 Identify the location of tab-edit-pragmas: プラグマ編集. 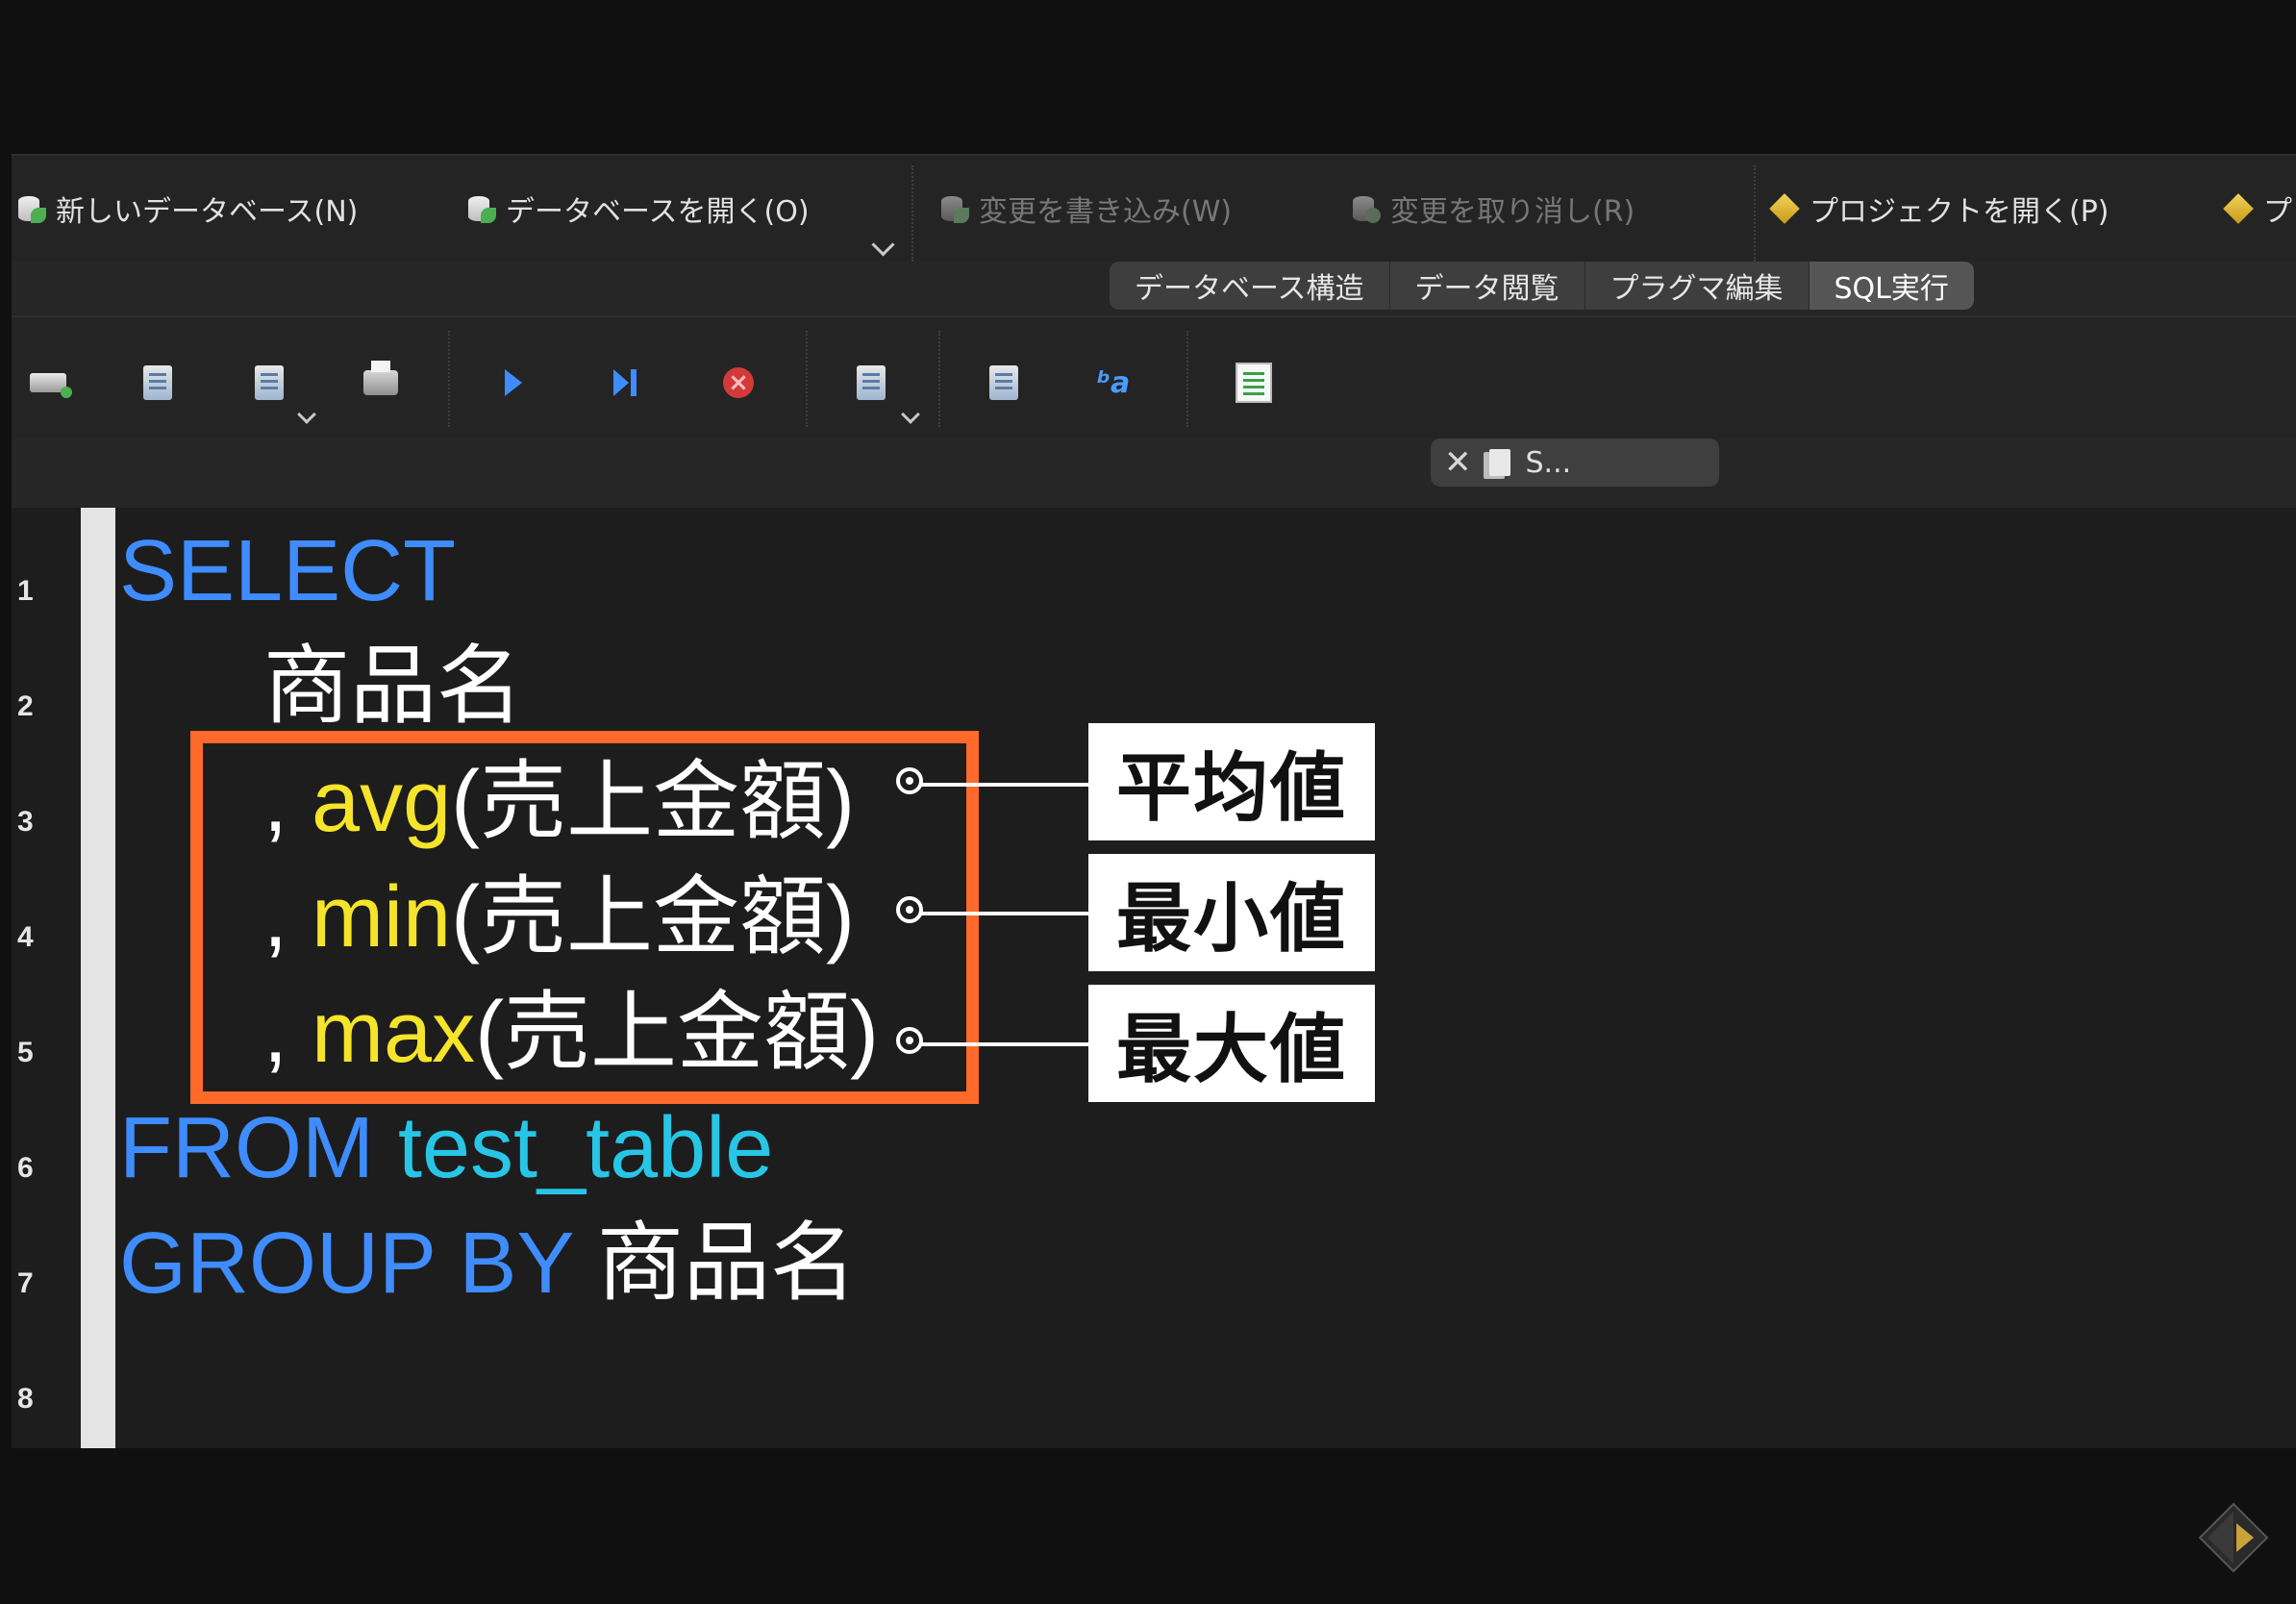
(1697, 286).